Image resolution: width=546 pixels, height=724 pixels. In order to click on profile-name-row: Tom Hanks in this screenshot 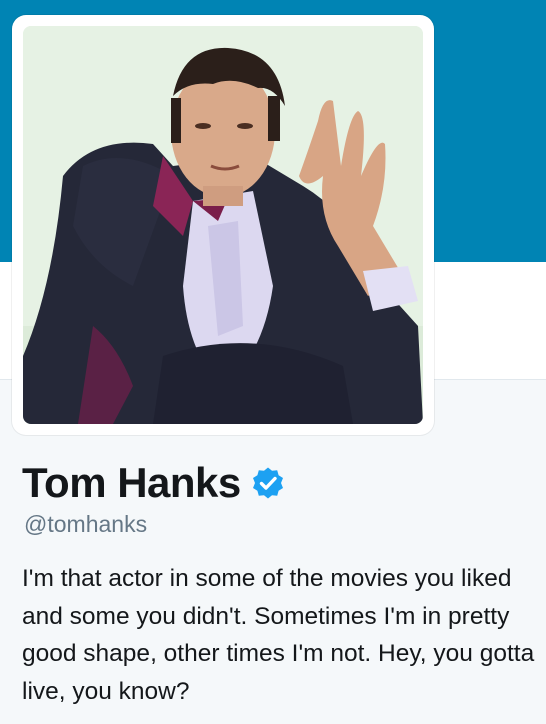, I will do `click(153, 483)`.